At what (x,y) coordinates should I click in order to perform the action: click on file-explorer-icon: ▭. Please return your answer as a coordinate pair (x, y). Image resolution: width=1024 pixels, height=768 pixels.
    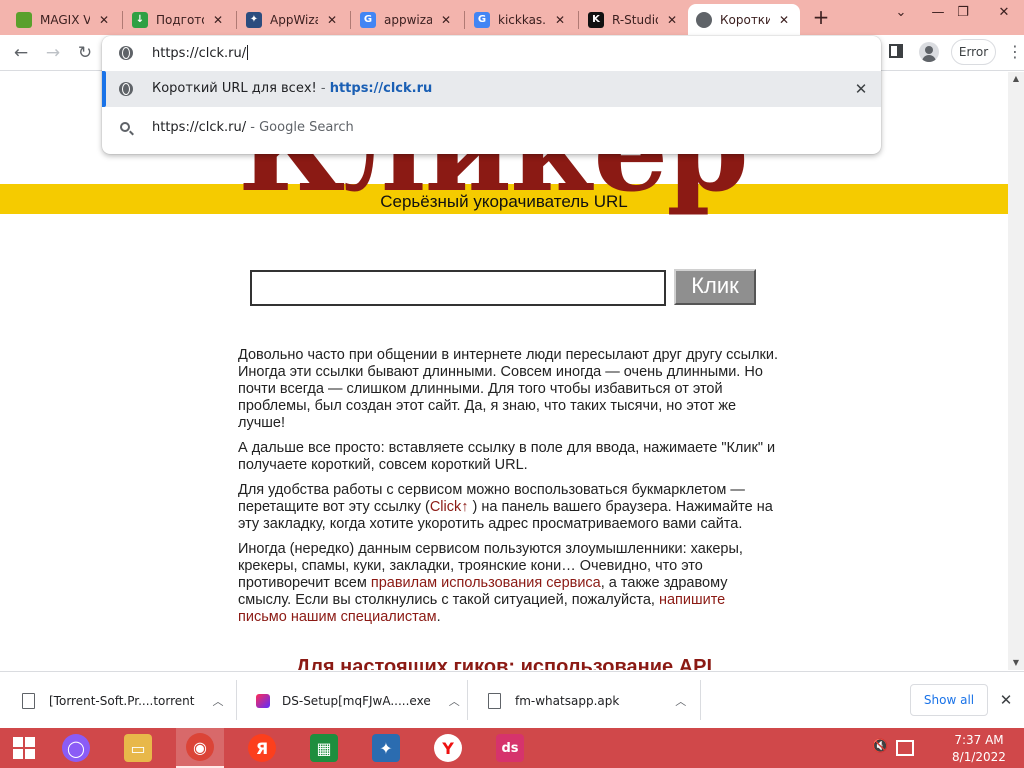
    Looking at the image, I should click on (138, 748).